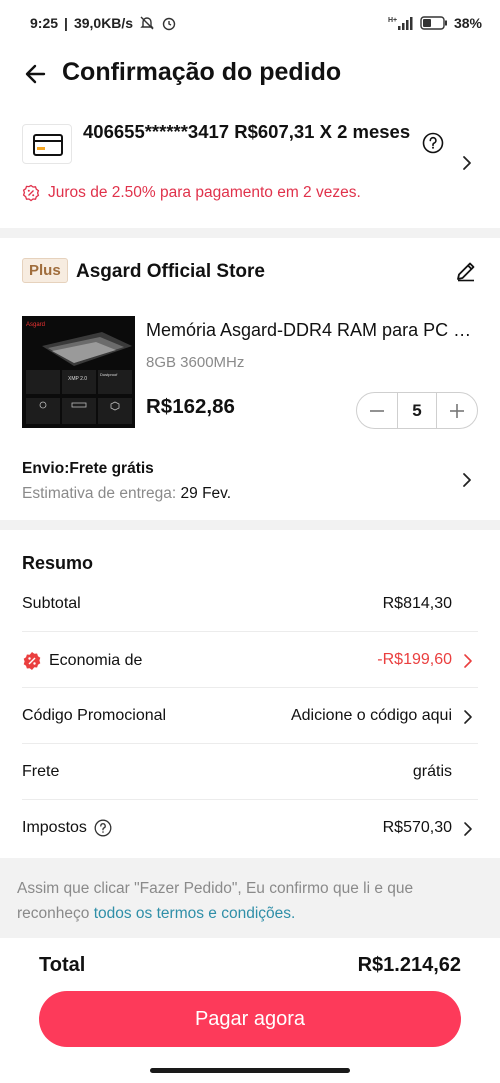 The height and width of the screenshot is (1083, 500). I want to click on home-indicator, so click(250, 1070).